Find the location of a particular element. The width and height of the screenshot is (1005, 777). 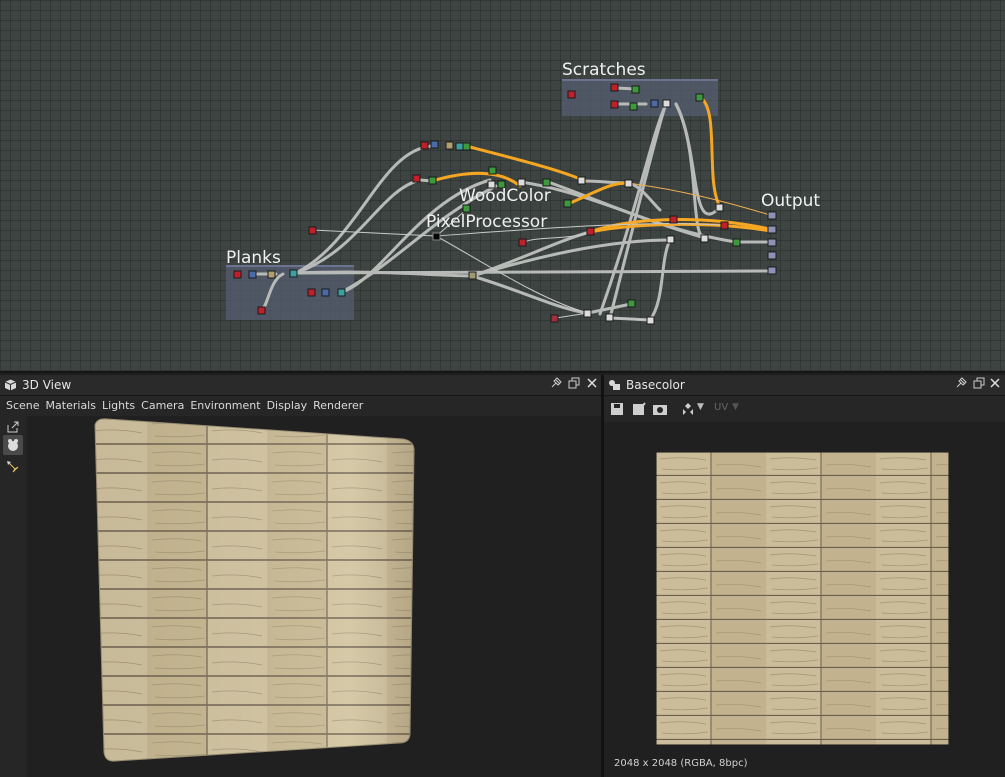

camera-tool-button is located at coordinates (13, 445).